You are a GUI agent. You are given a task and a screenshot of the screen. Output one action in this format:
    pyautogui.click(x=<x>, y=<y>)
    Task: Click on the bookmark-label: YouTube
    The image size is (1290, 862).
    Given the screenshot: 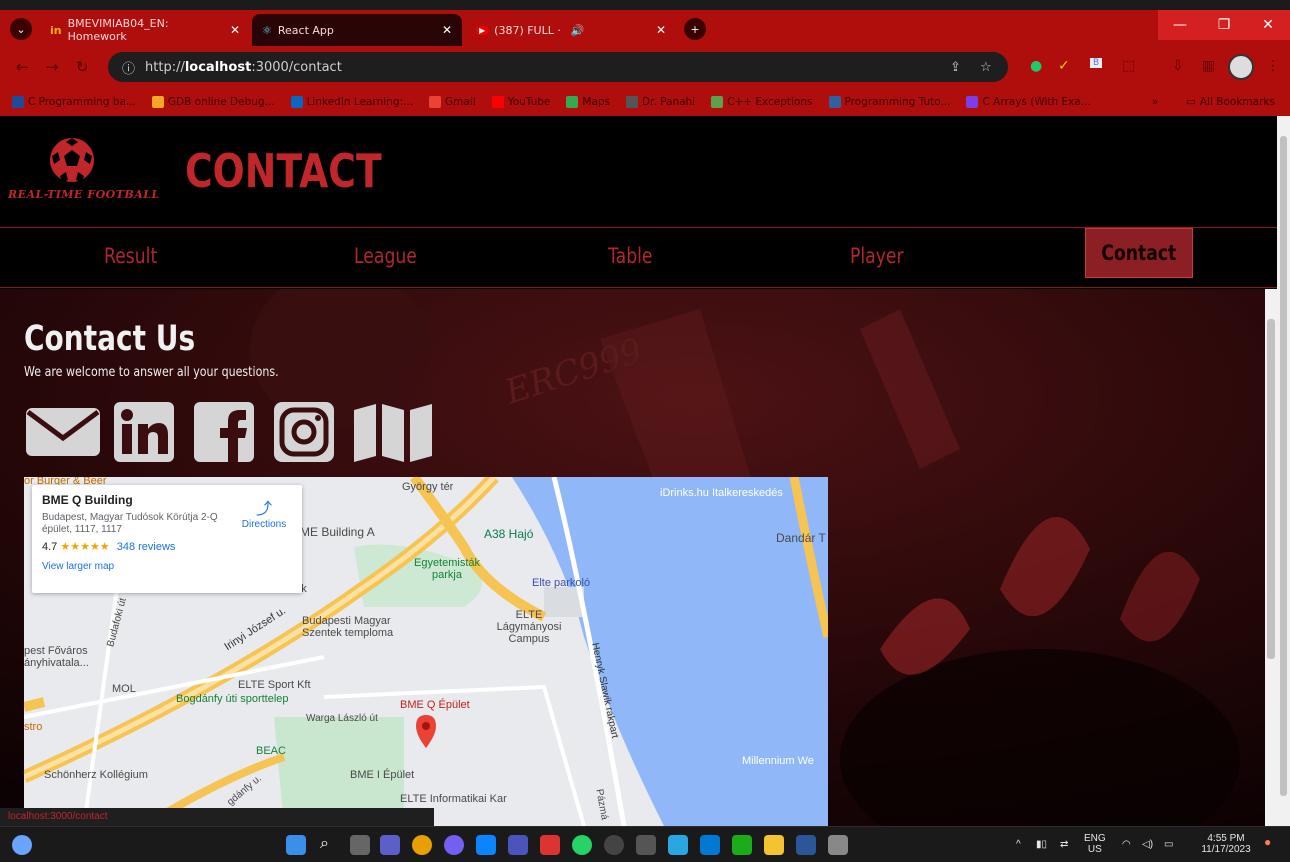 What is the action you would take?
    pyautogui.click(x=529, y=102)
    